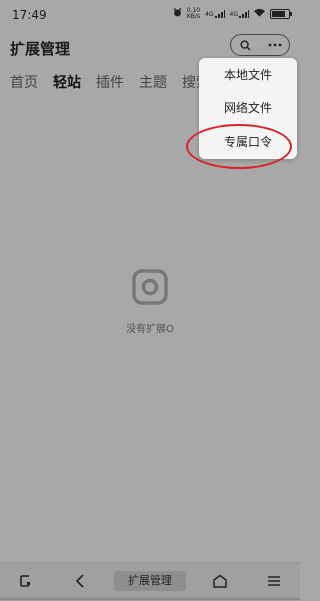 This screenshot has width=320, height=601. I want to click on net-speed-unit: KB/s, so click(193, 16).